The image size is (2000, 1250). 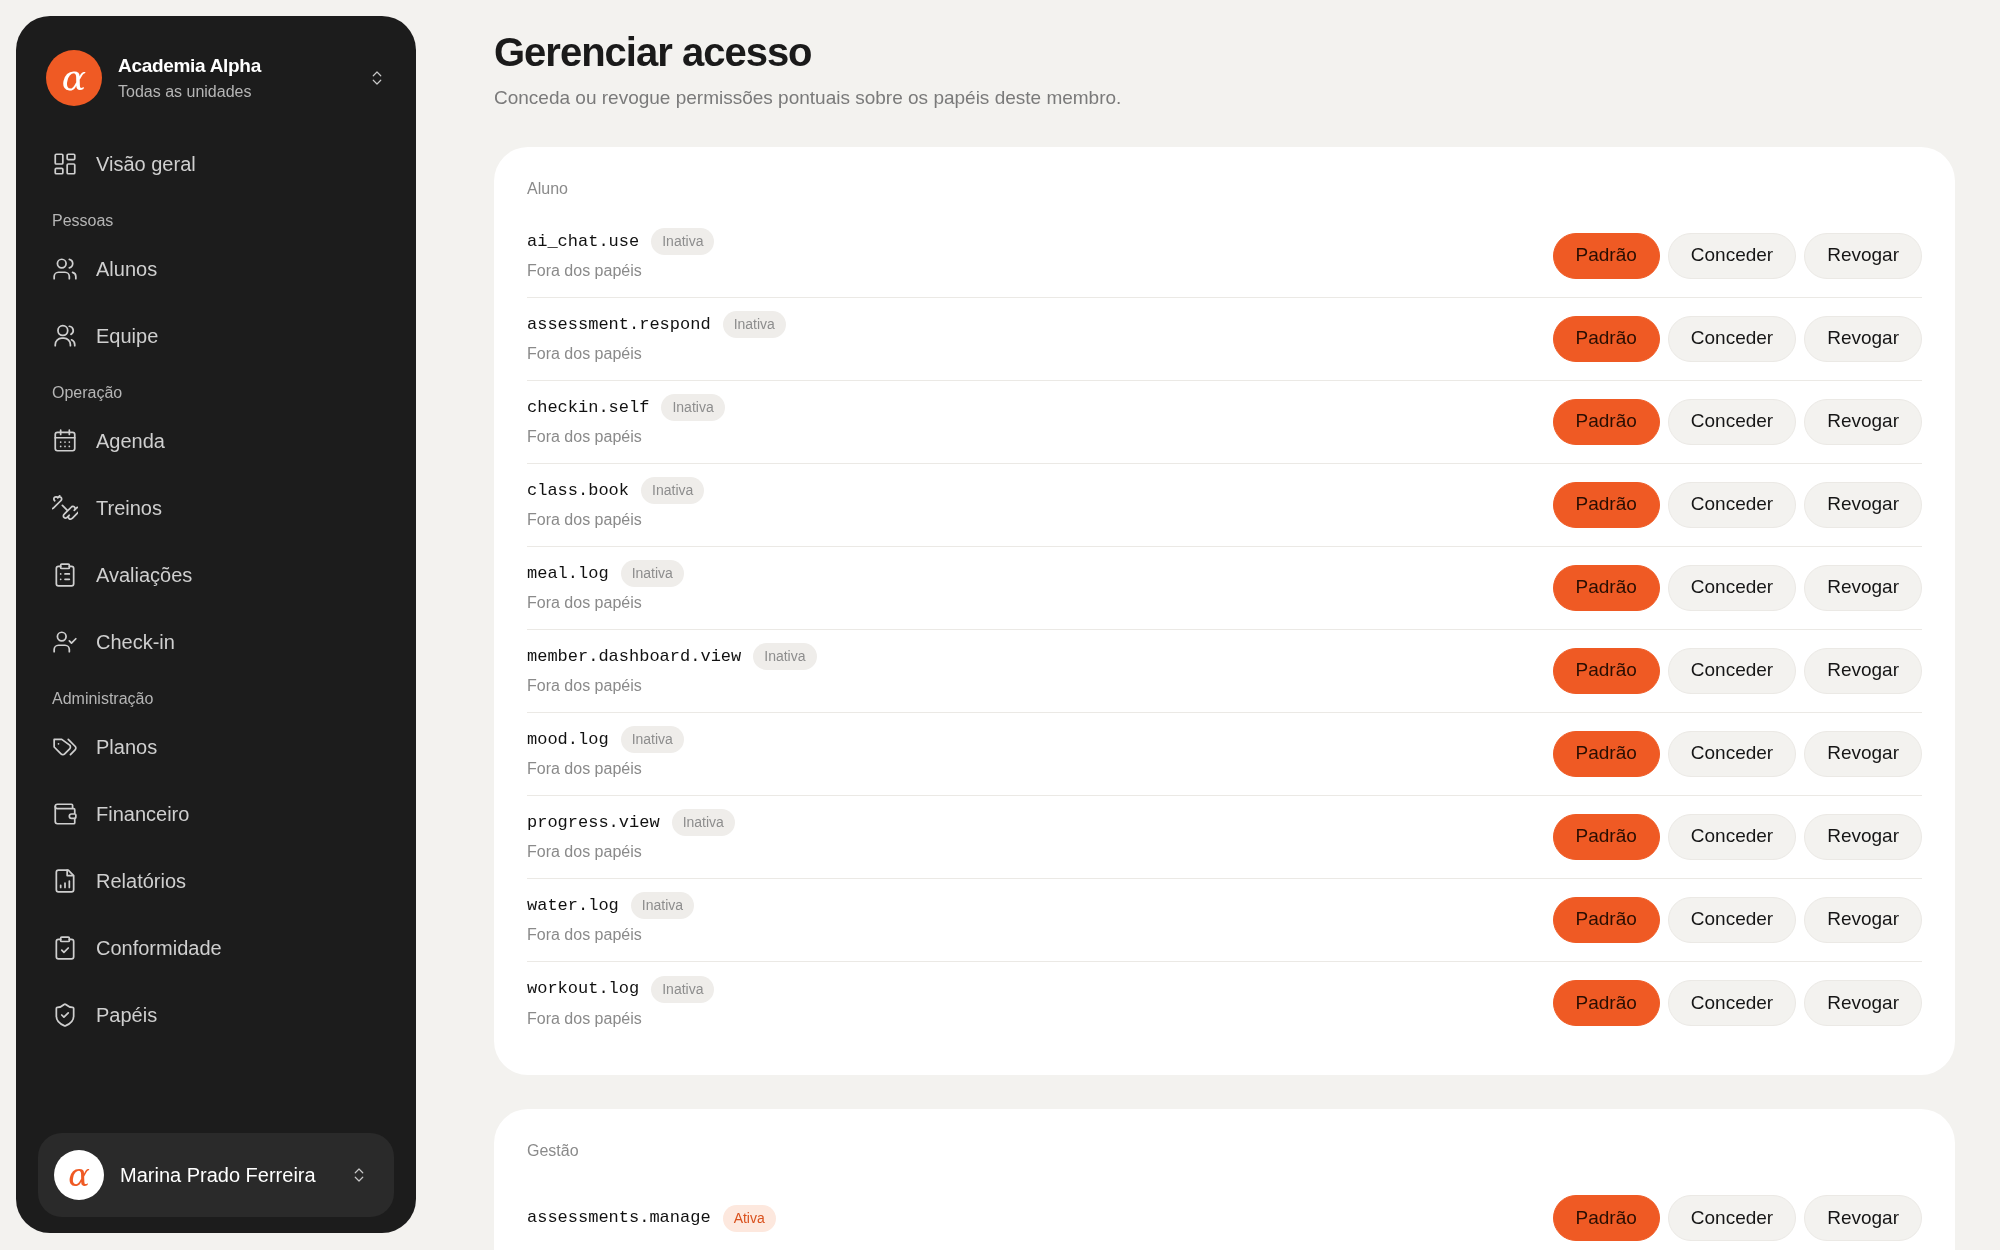 I want to click on org-subtitle: Todas as unidades, so click(x=185, y=92).